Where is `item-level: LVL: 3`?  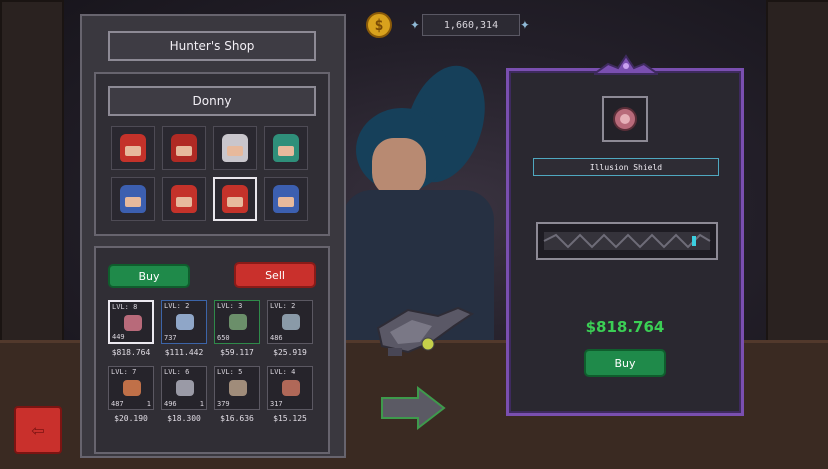
item-level: LVL: 3 is located at coordinates (230, 306).